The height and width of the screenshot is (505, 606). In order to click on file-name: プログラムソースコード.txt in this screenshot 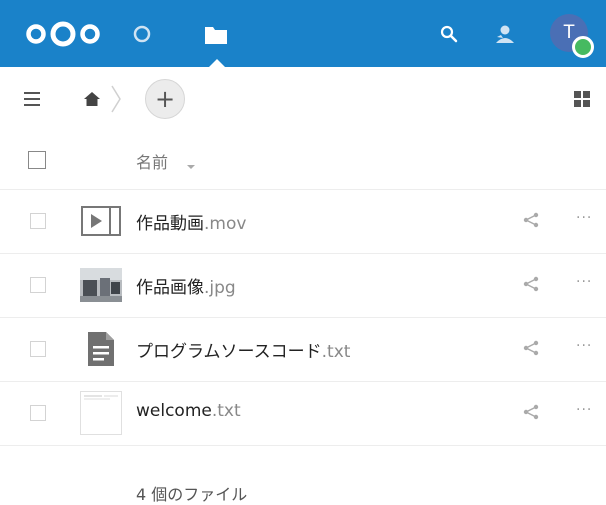, I will do `click(243, 349)`.